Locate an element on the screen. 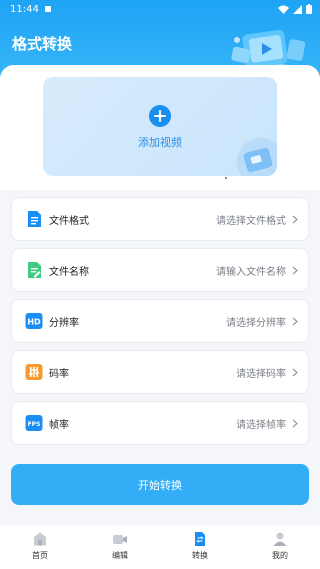 The width and height of the screenshot is (320, 569). battery-icon is located at coordinates (309, 9).